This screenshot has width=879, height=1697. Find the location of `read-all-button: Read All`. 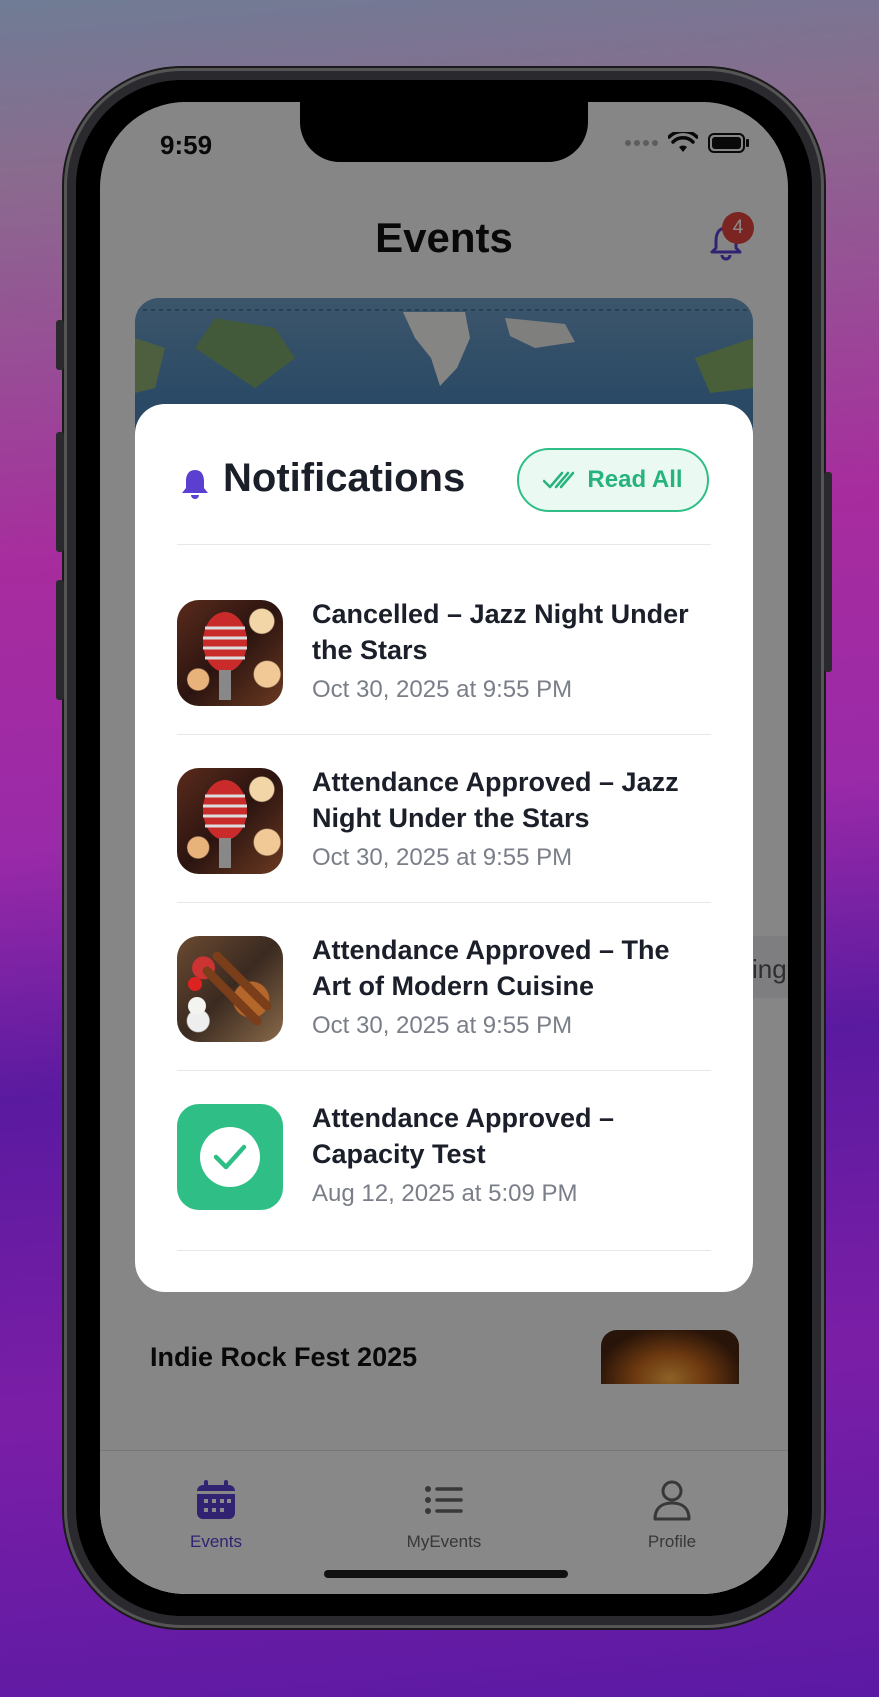

read-all-button: Read All is located at coordinates (613, 480).